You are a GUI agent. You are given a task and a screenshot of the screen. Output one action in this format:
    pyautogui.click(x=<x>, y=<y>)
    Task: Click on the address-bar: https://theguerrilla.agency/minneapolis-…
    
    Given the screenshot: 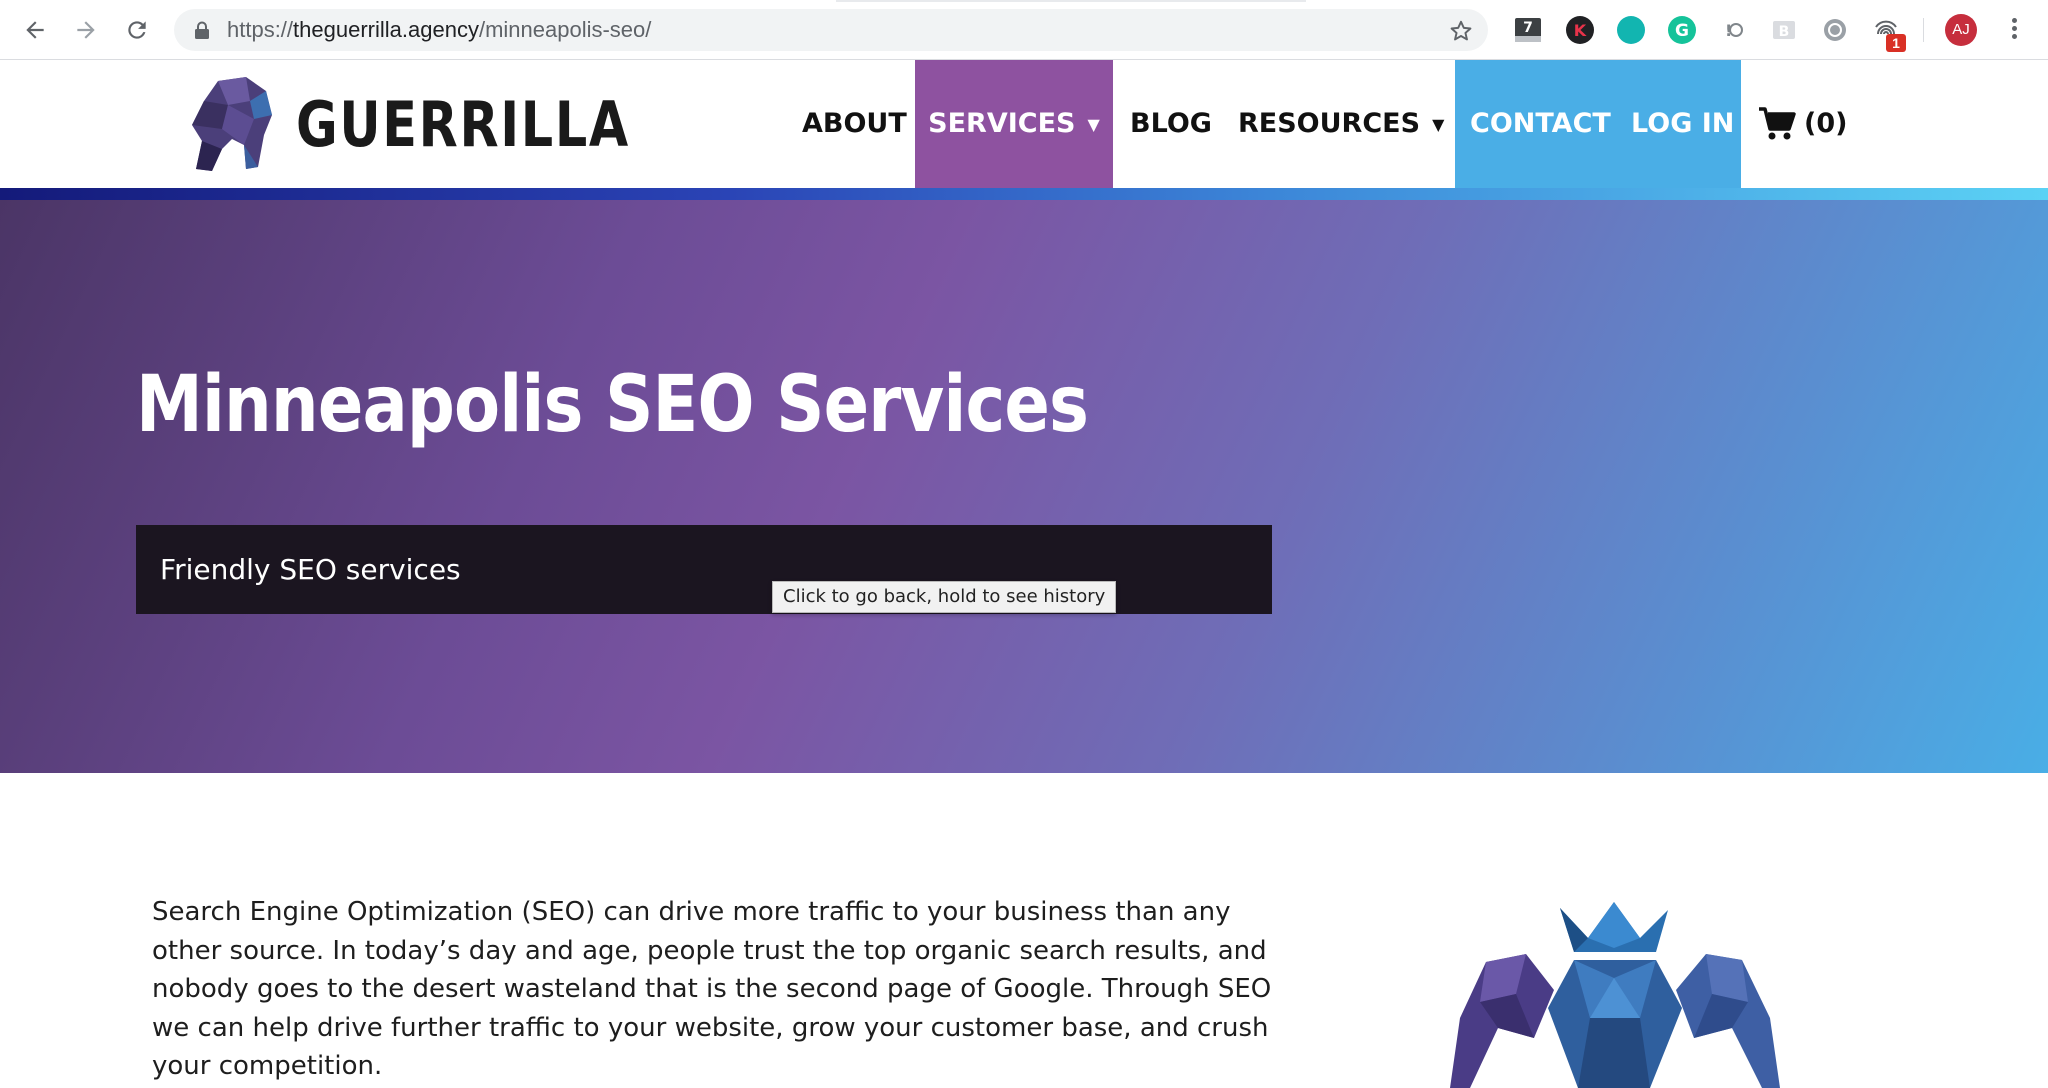 What is the action you would take?
    pyautogui.click(x=831, y=30)
    